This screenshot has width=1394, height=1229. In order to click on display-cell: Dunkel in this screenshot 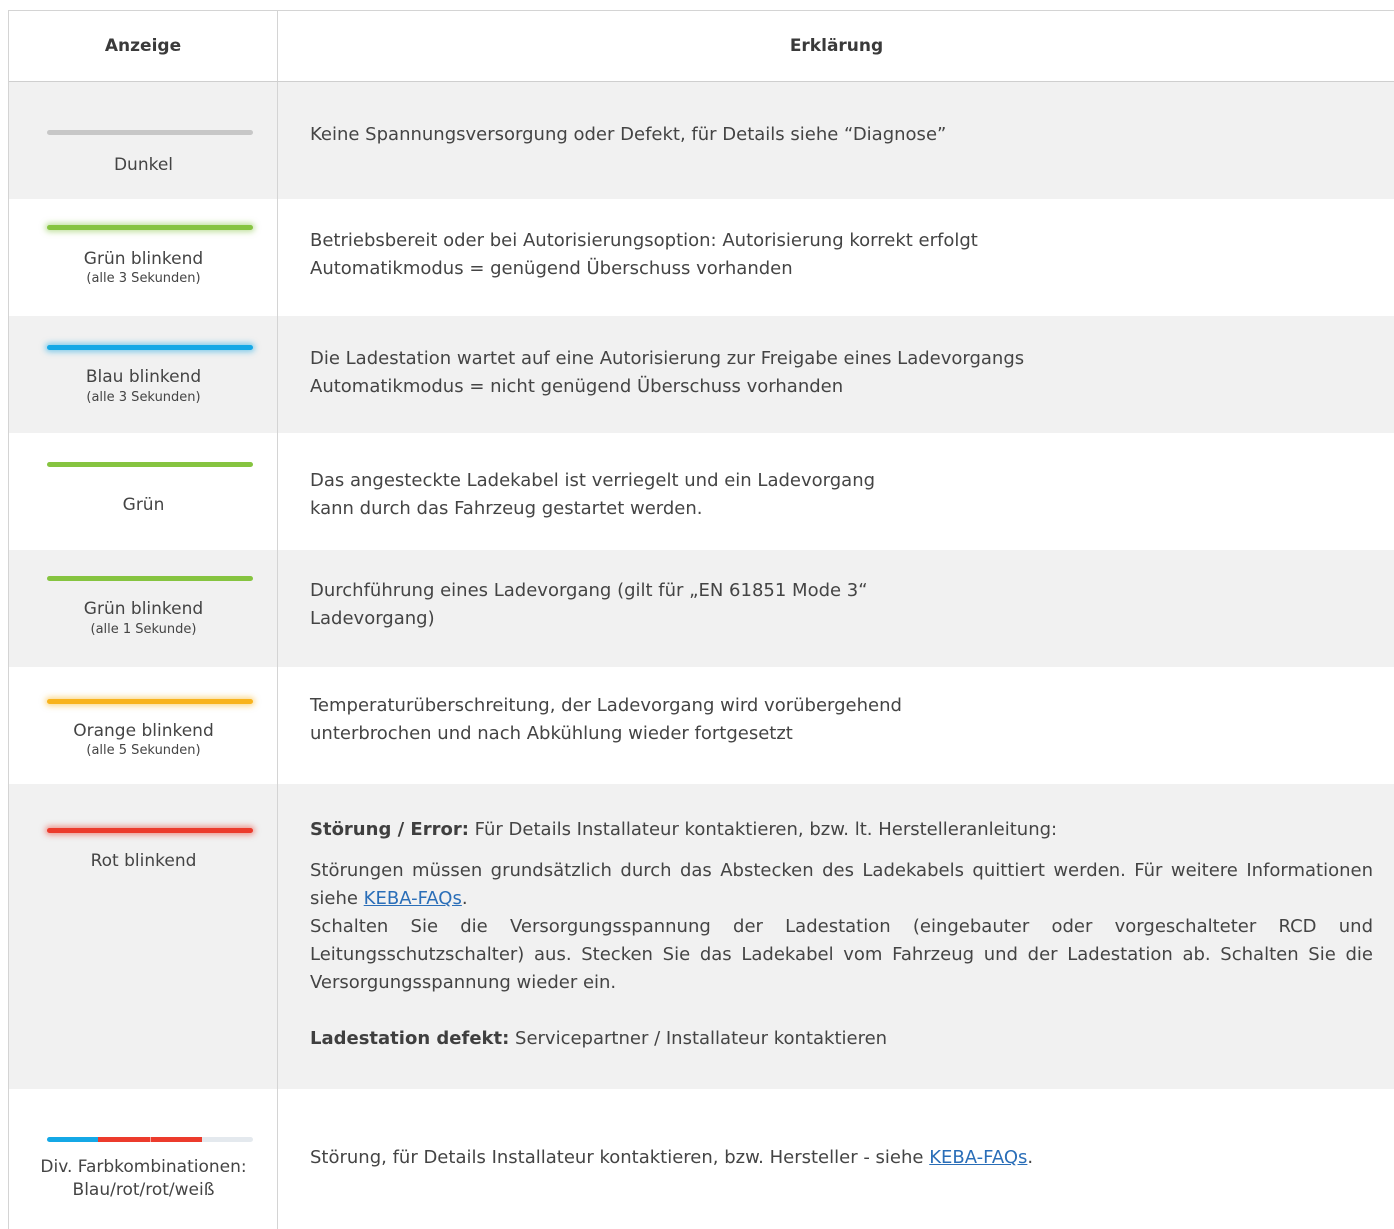, I will do `click(143, 140)`.